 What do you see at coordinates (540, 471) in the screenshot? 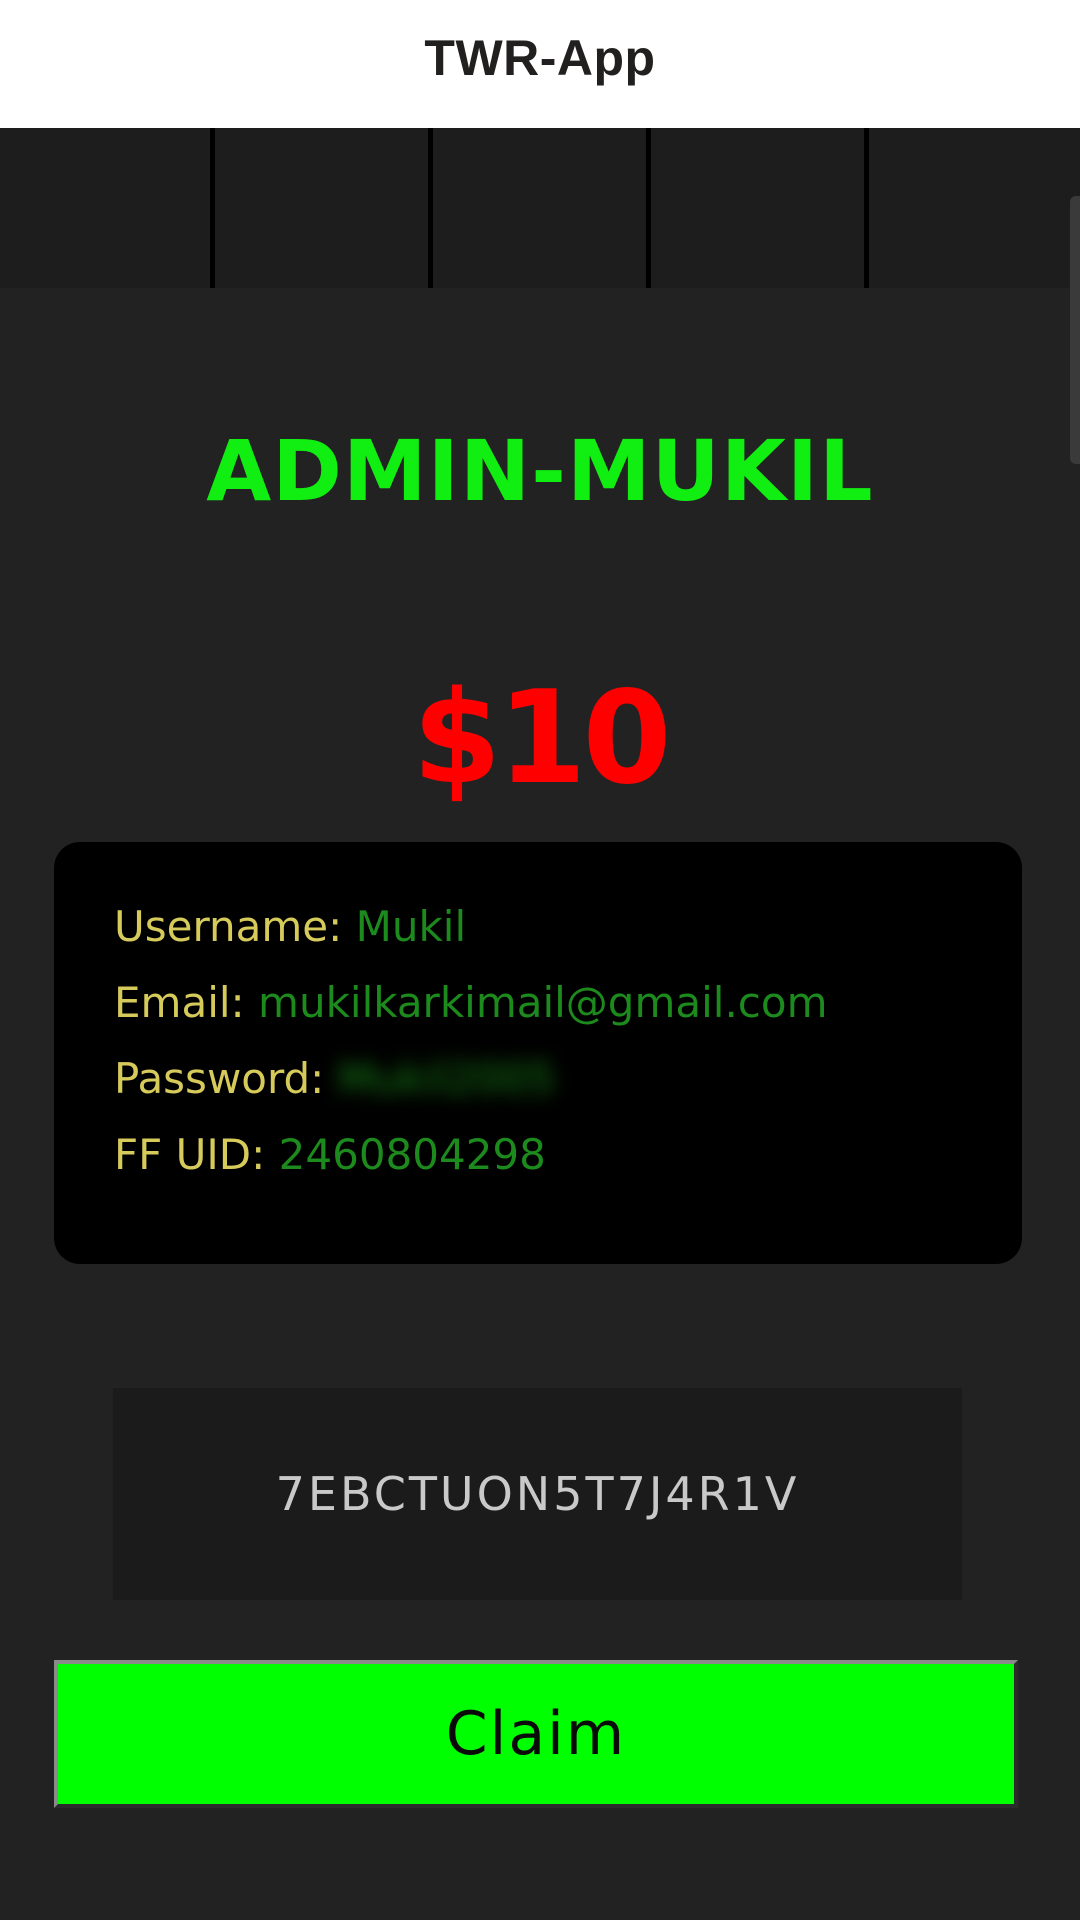
I see `admin-name: ADMIN-MUKIL` at bounding box center [540, 471].